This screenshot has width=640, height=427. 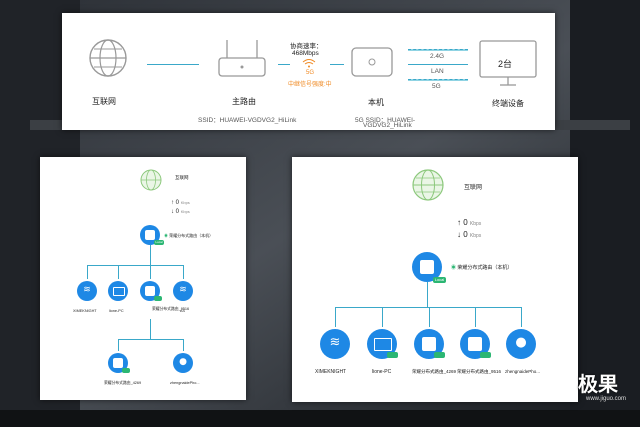 I want to click on rate-title: 协商速率：, so click(x=306, y=46).